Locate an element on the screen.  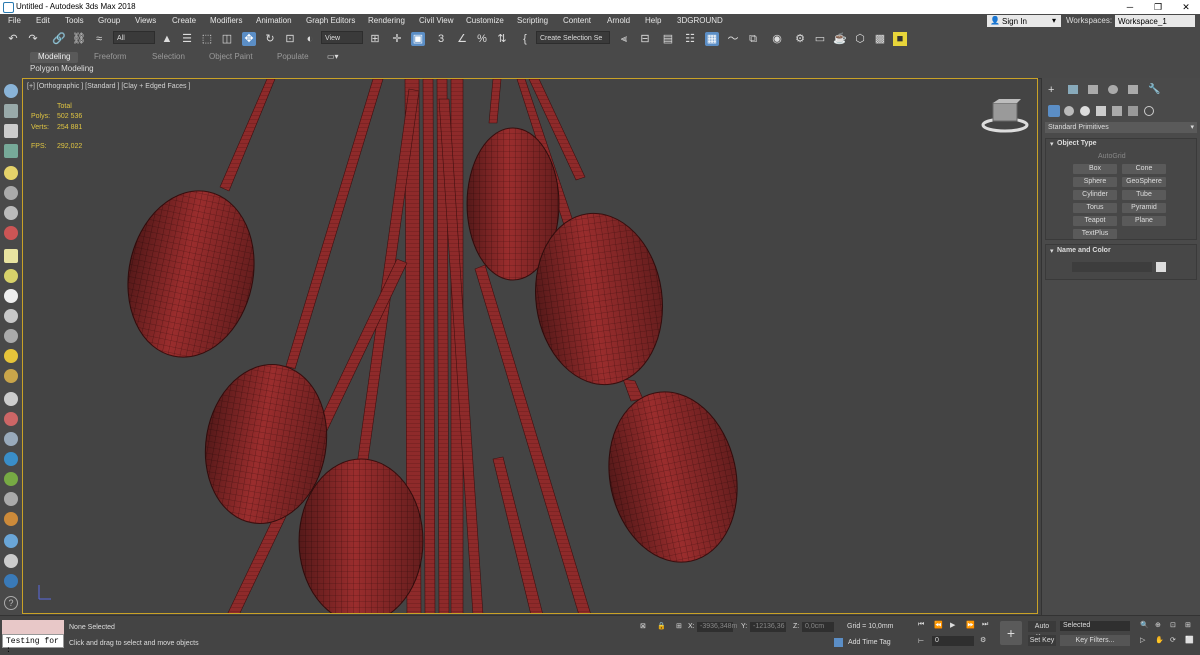
menu-group: Group is located at coordinates (109, 20).